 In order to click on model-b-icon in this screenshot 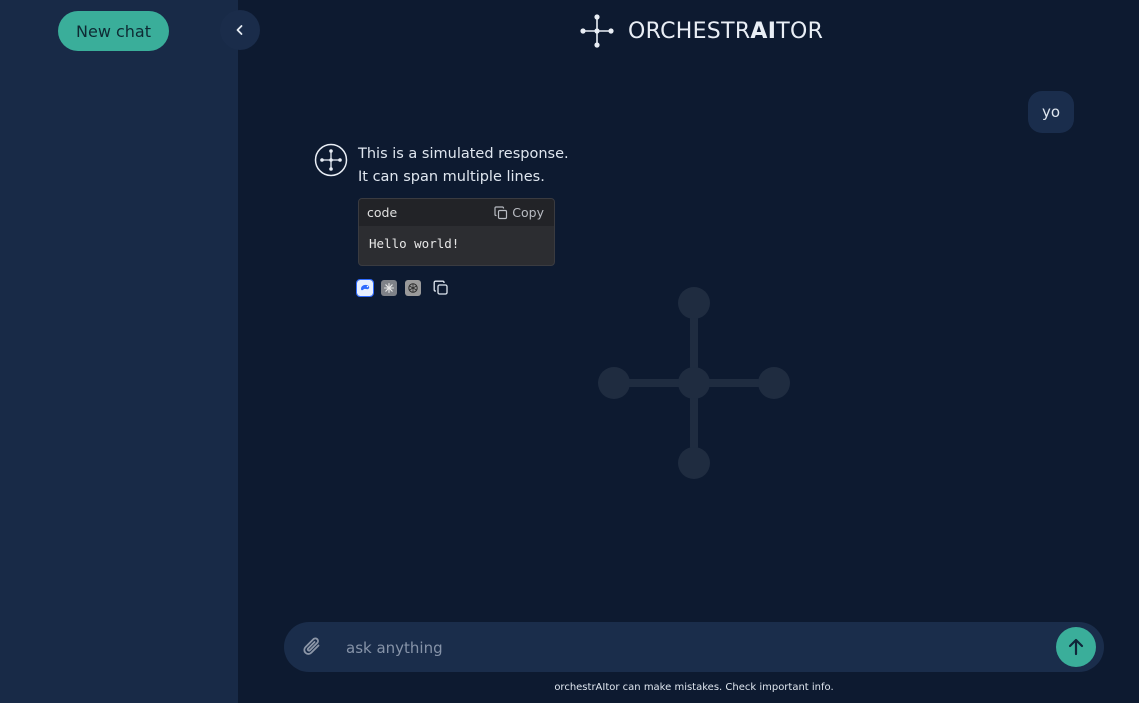, I will do `click(389, 288)`.